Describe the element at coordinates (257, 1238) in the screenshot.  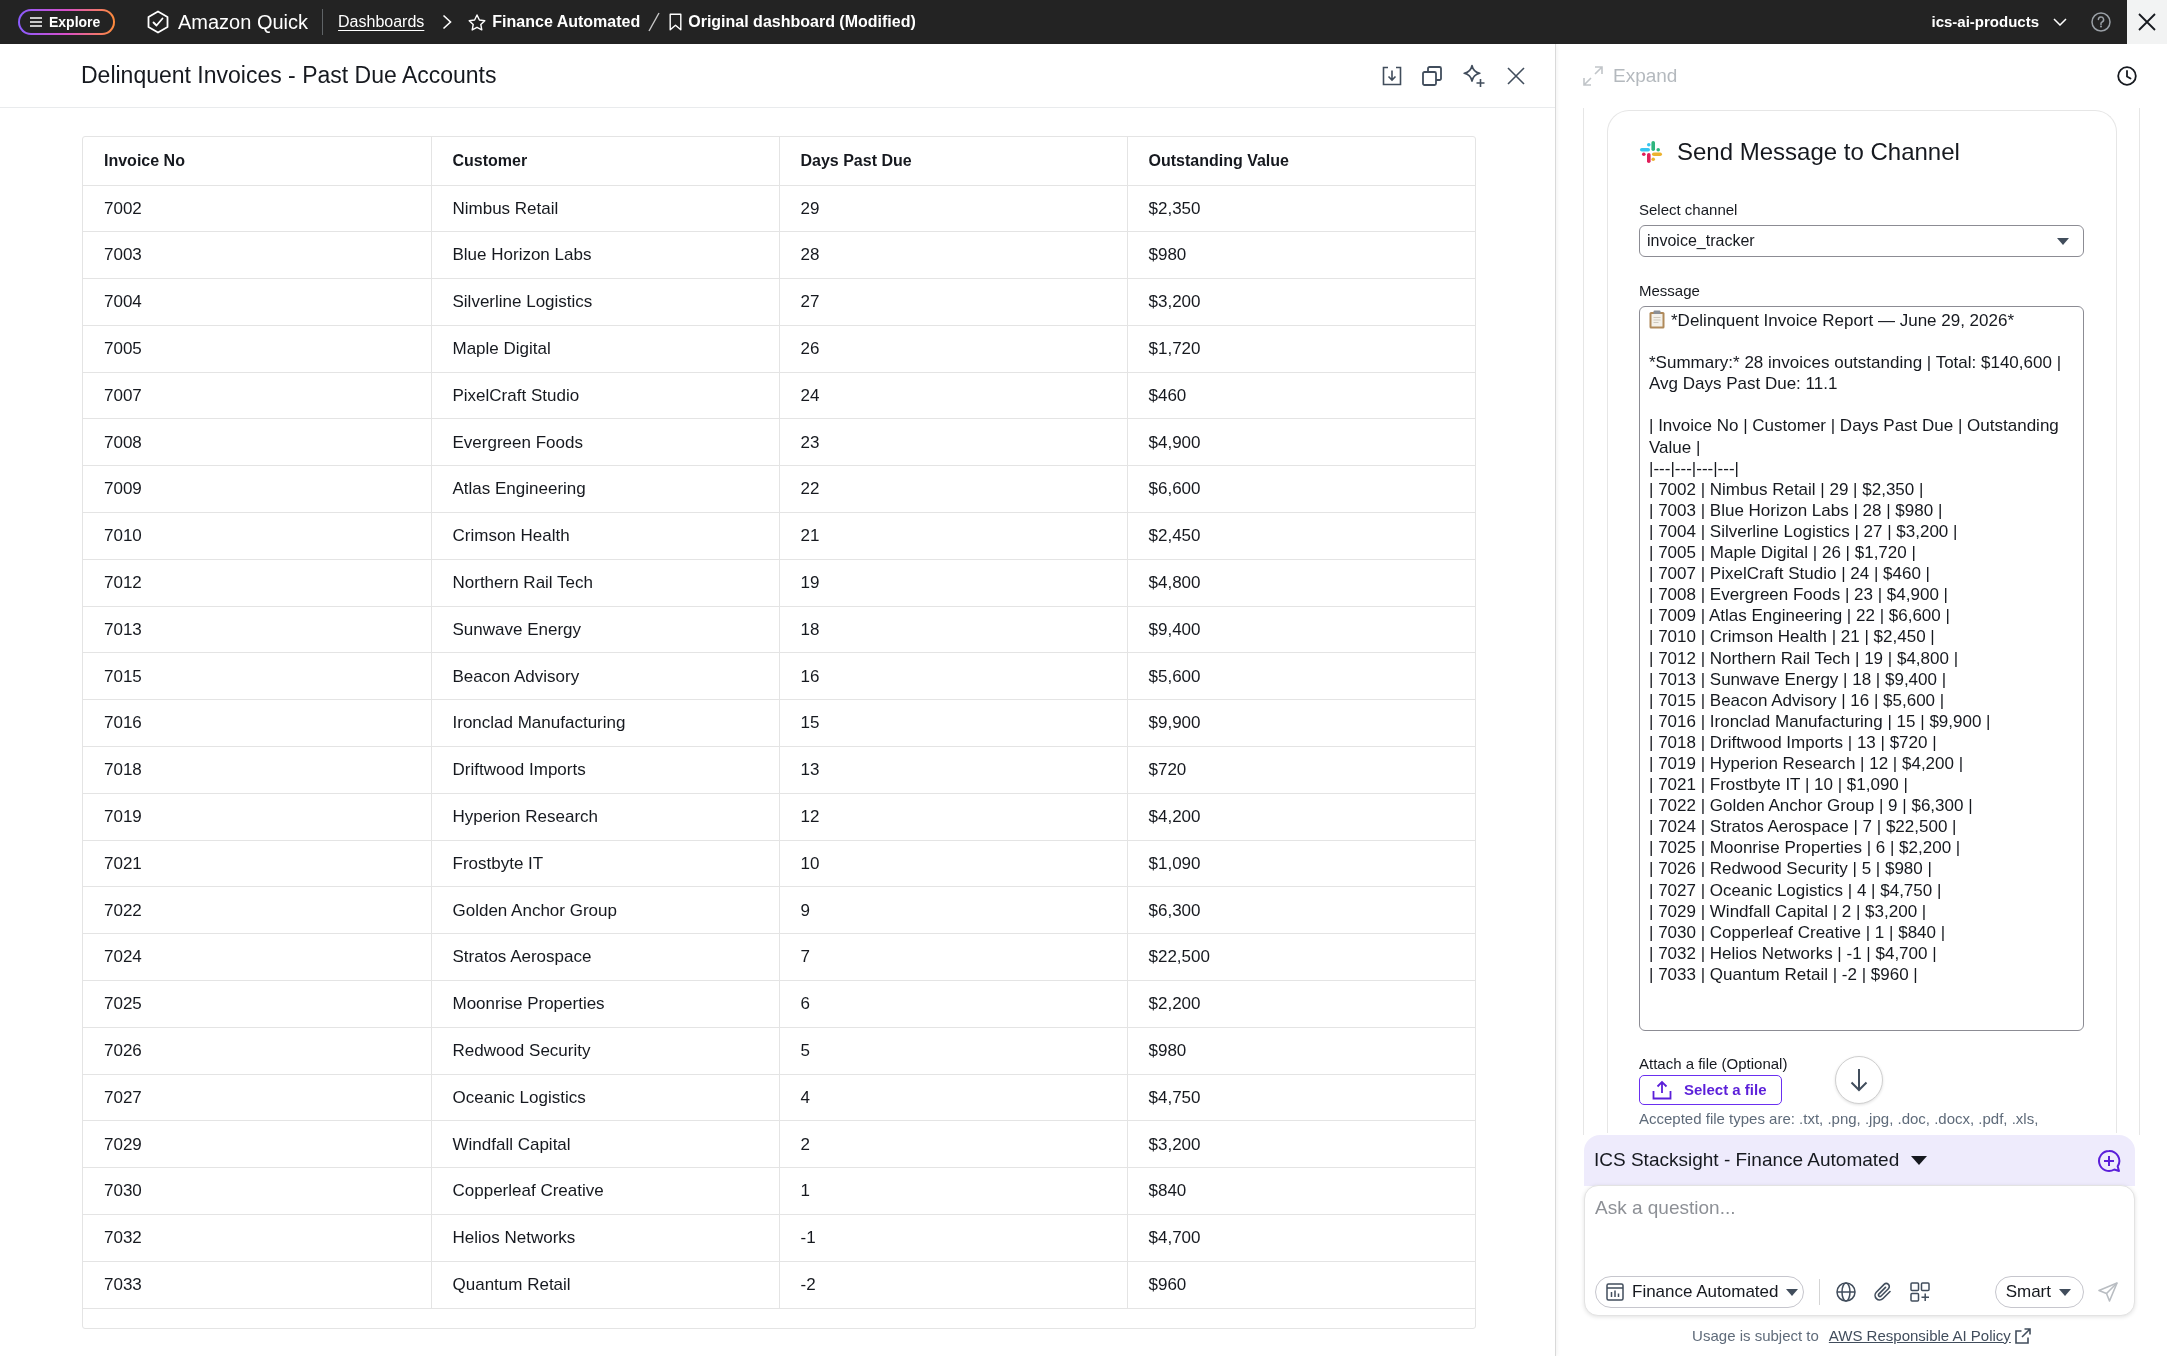
I see `table-cell: 7032` at that location.